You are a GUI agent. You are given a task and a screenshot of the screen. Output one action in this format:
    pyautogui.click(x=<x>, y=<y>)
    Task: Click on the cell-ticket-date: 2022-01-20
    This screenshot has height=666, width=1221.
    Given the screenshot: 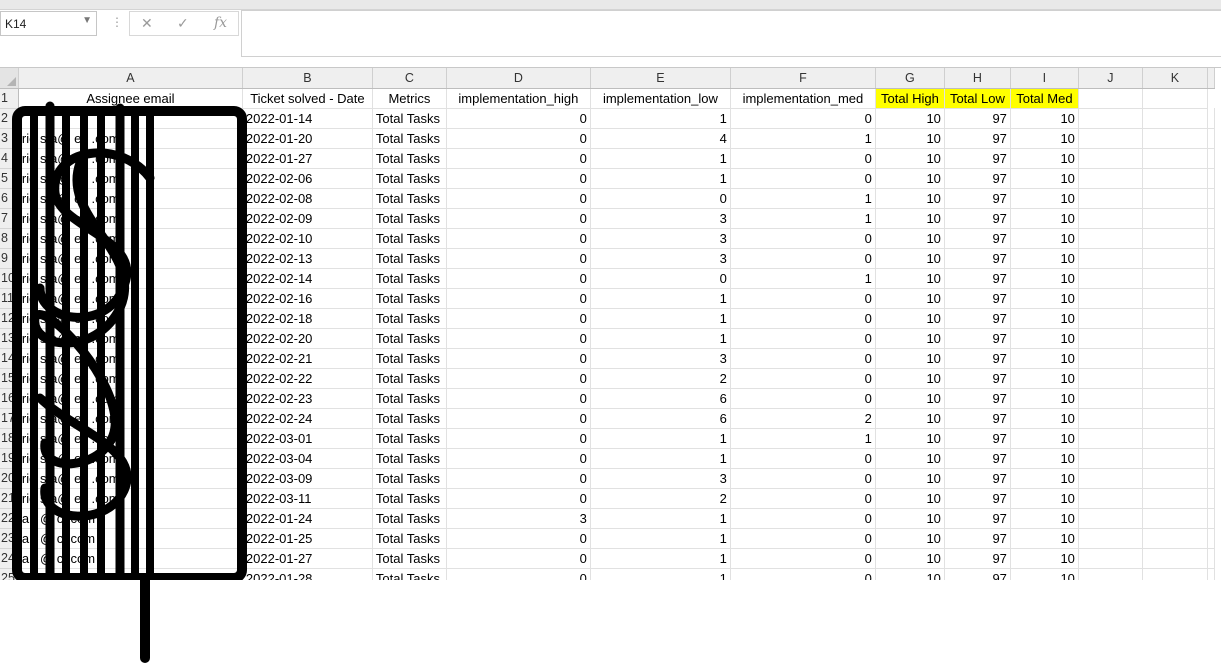 What is the action you would take?
    pyautogui.click(x=307, y=138)
    